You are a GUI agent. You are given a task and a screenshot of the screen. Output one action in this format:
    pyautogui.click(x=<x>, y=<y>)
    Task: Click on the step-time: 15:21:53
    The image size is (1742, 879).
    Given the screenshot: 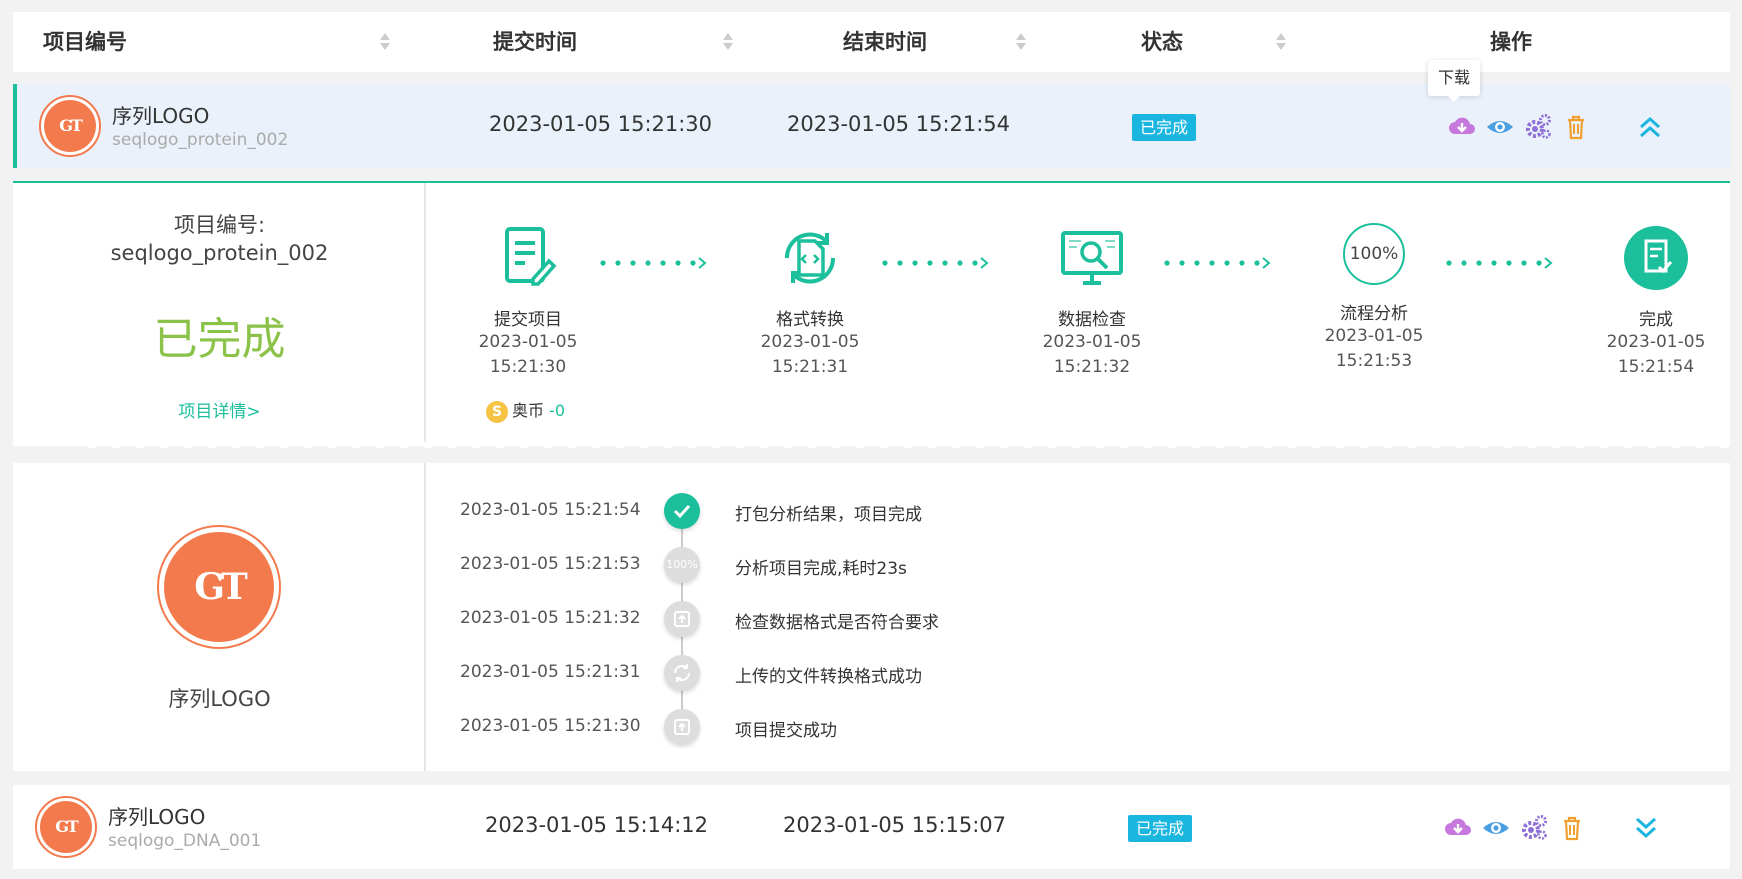 What is the action you would take?
    pyautogui.click(x=1374, y=361)
    